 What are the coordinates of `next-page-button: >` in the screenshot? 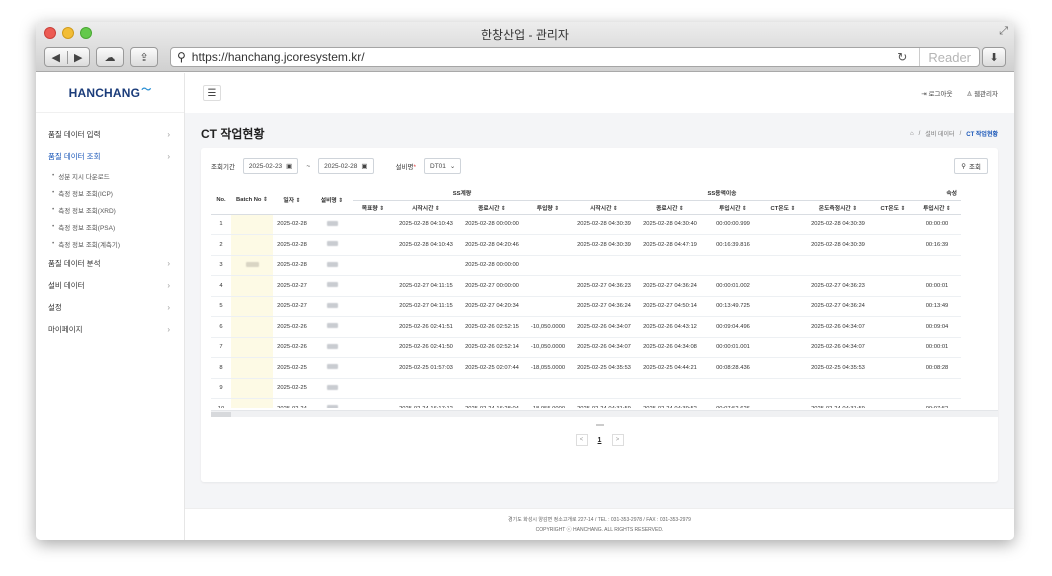 It's located at (617, 440).